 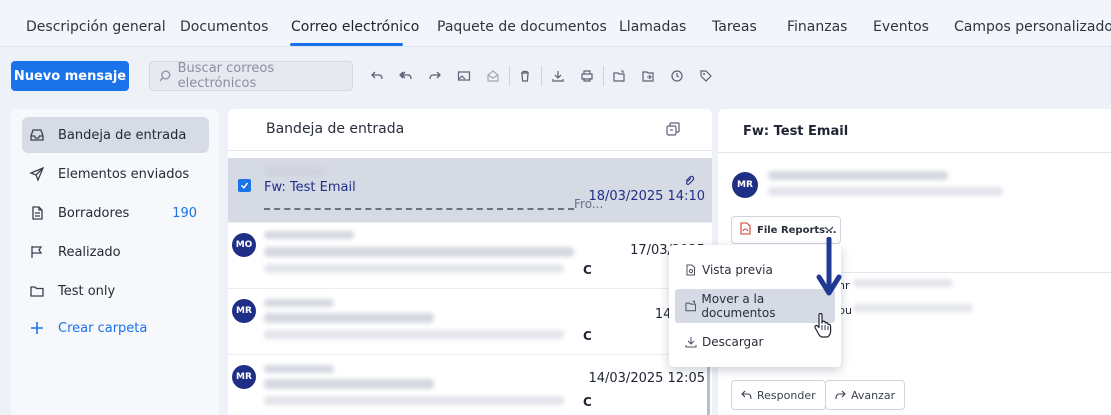 I want to click on folder-sent: Elementos enviados, so click(x=115, y=174).